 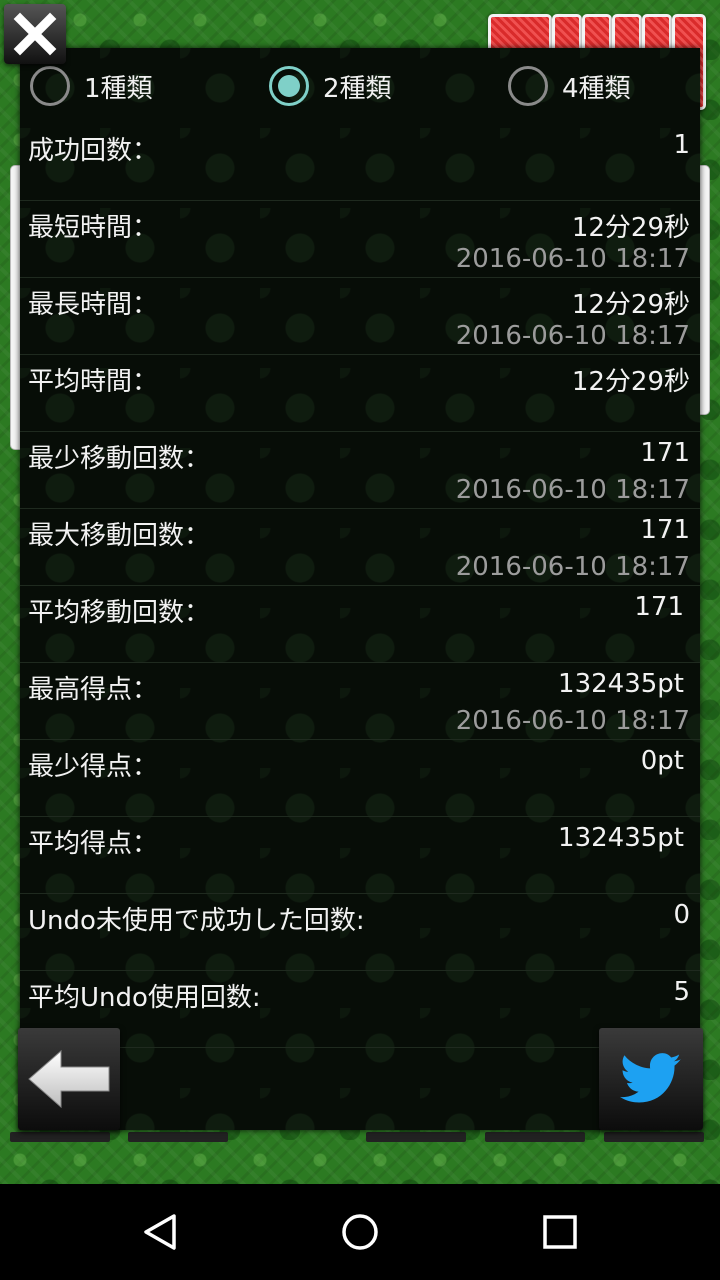 What do you see at coordinates (360, 470) in the screenshot?
I see `stat-row-min-moves: 最少移動回数： 171 2016-06-10 18:17` at bounding box center [360, 470].